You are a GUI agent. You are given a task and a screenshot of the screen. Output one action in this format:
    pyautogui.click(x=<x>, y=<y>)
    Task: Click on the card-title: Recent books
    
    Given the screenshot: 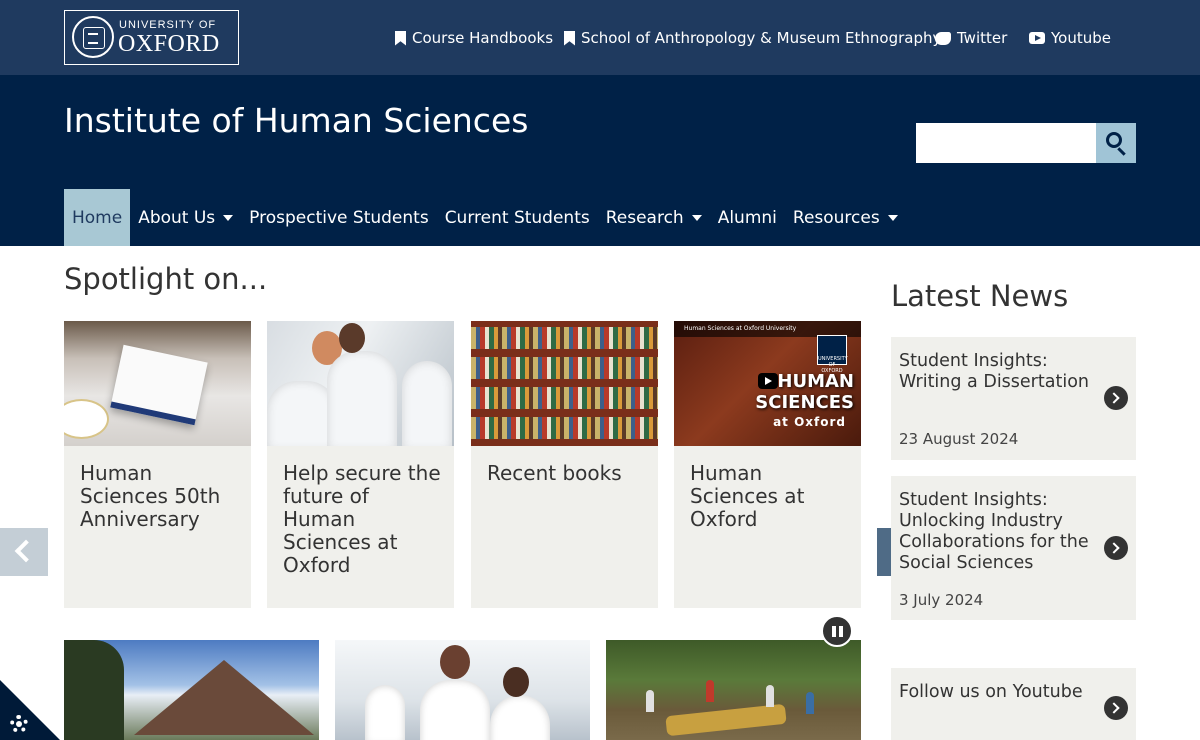 What is the action you would take?
    pyautogui.click(x=554, y=473)
    